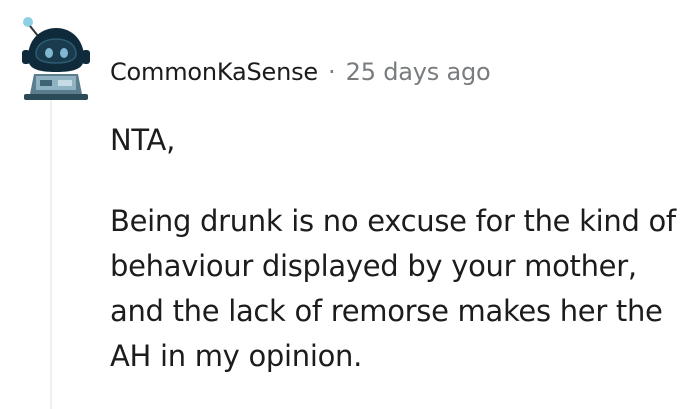 This screenshot has width=700, height=409. What do you see at coordinates (143, 140) in the screenshot?
I see `comment-paragraph: NTA,` at bounding box center [143, 140].